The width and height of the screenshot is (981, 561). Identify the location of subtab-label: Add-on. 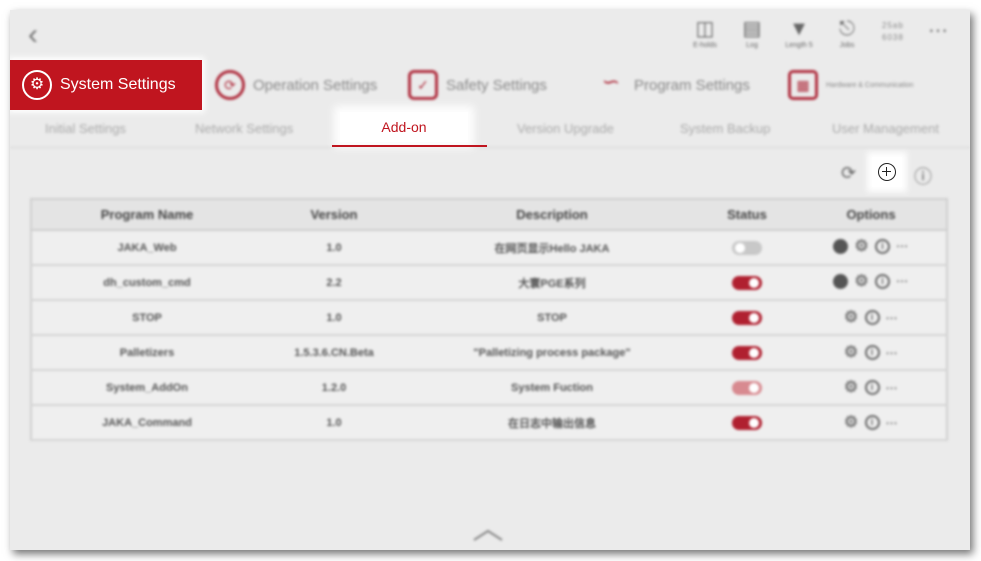
(404, 127).